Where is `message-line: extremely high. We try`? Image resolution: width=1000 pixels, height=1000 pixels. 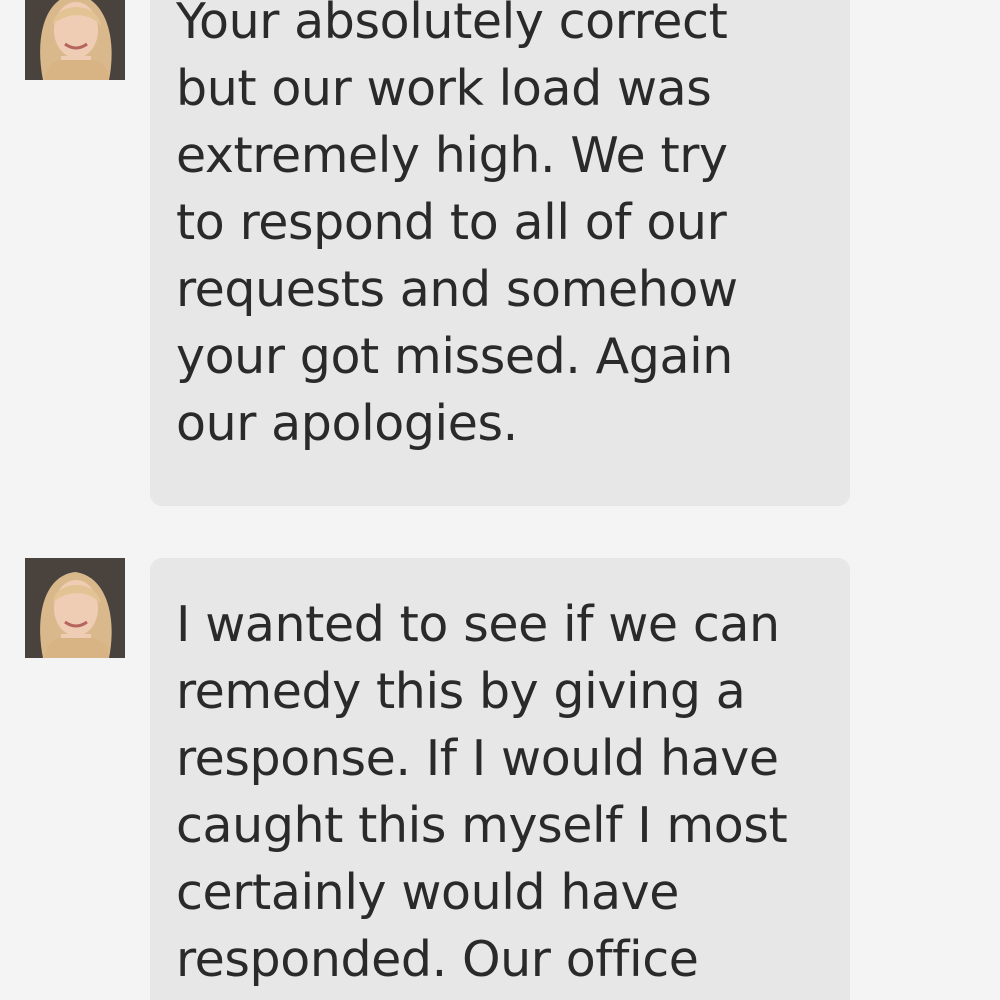
message-line: extremely high. We try is located at coordinates (452, 155).